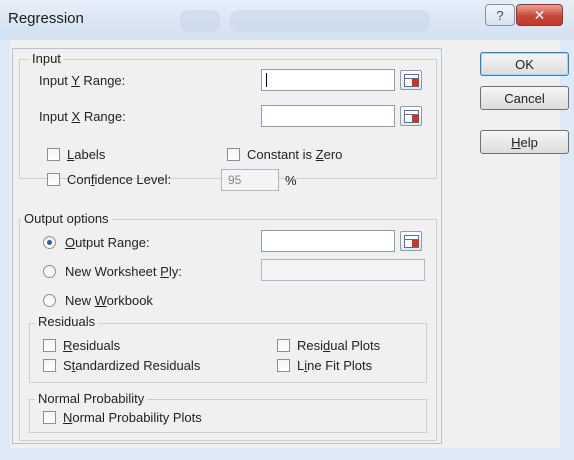 This screenshot has height=460, width=574. What do you see at coordinates (82, 80) in the screenshot?
I see `input-y-range-label: Input Y Range:` at bounding box center [82, 80].